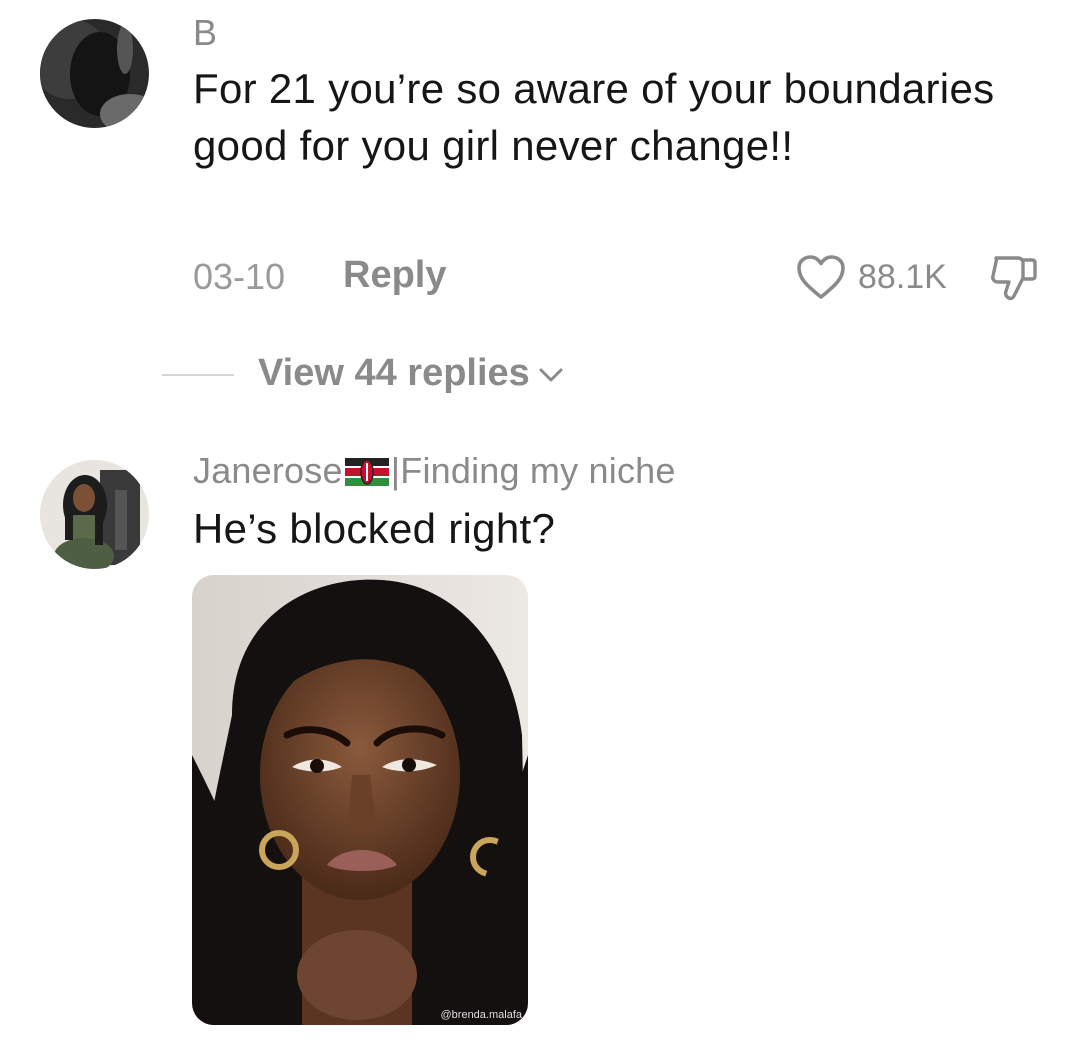 The image size is (1080, 1047). Describe the element at coordinates (268, 470) in the screenshot. I see `username-name: Janerose` at that location.